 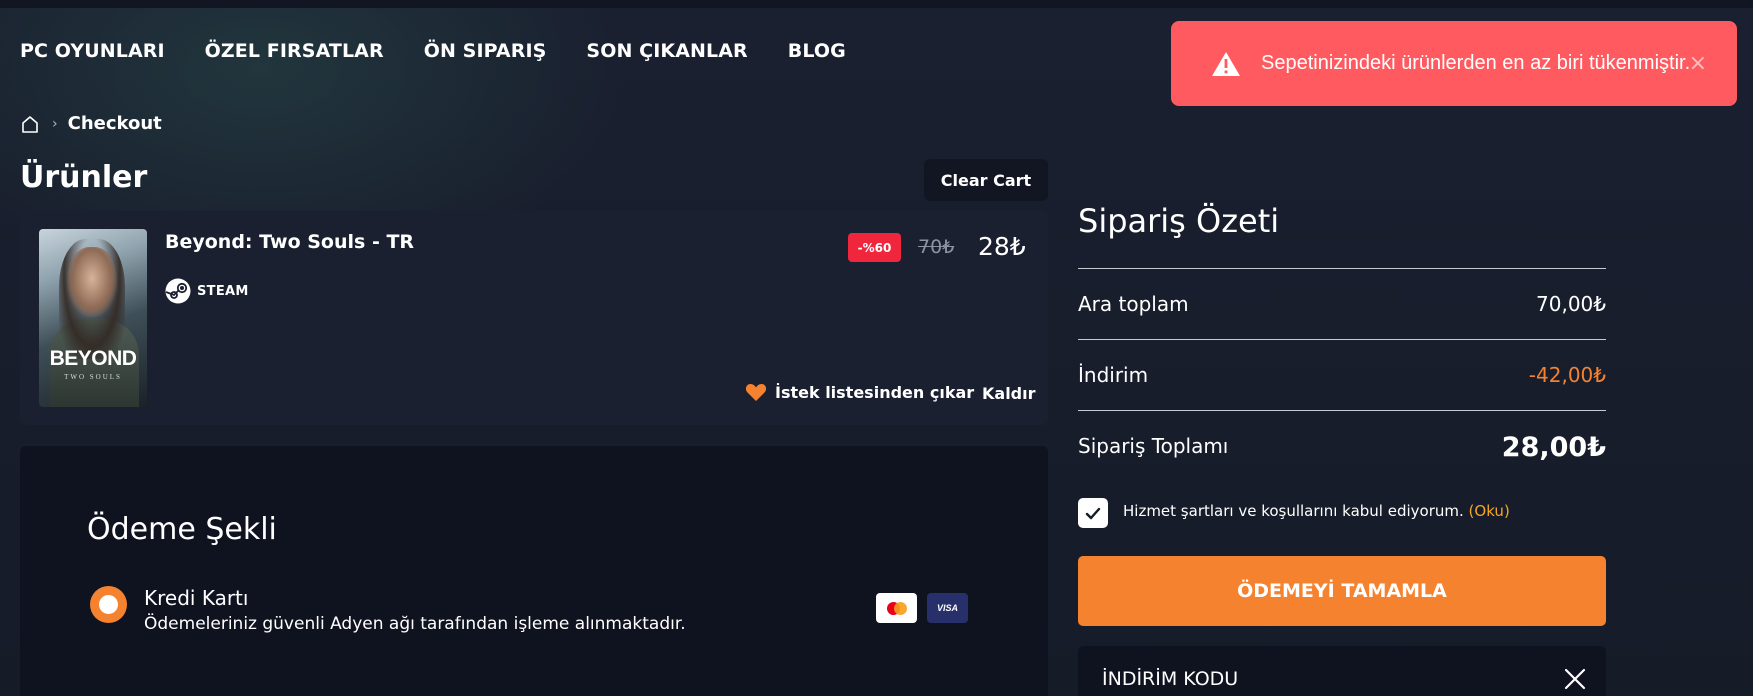 What do you see at coordinates (1575, 679) in the screenshot?
I see `close-icon` at bounding box center [1575, 679].